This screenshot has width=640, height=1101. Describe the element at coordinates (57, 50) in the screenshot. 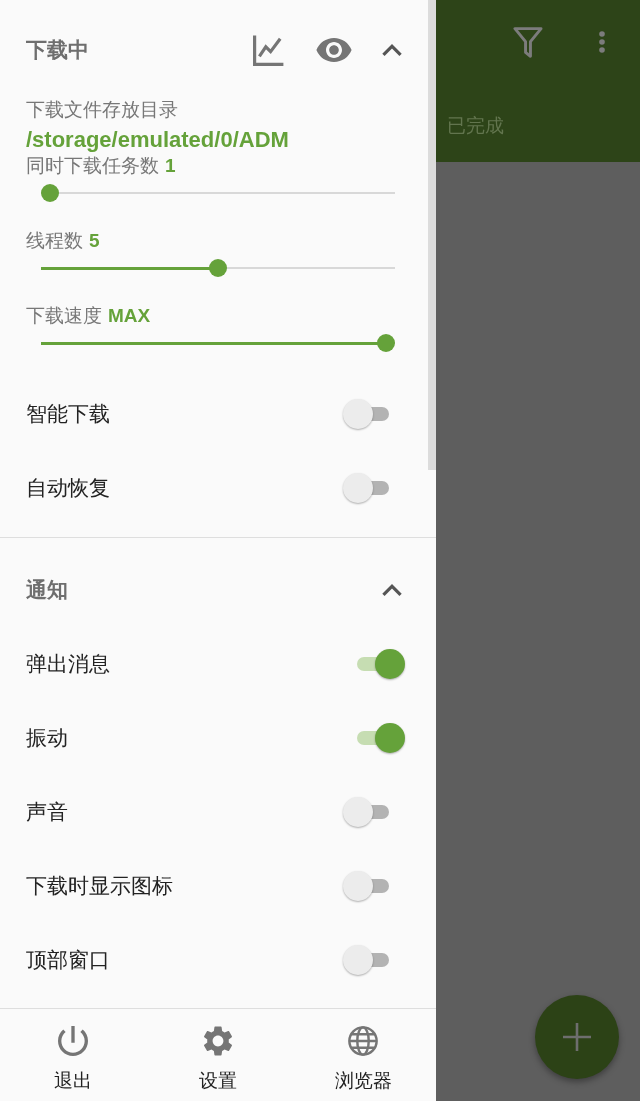

I see `section-title: 下载中` at that location.